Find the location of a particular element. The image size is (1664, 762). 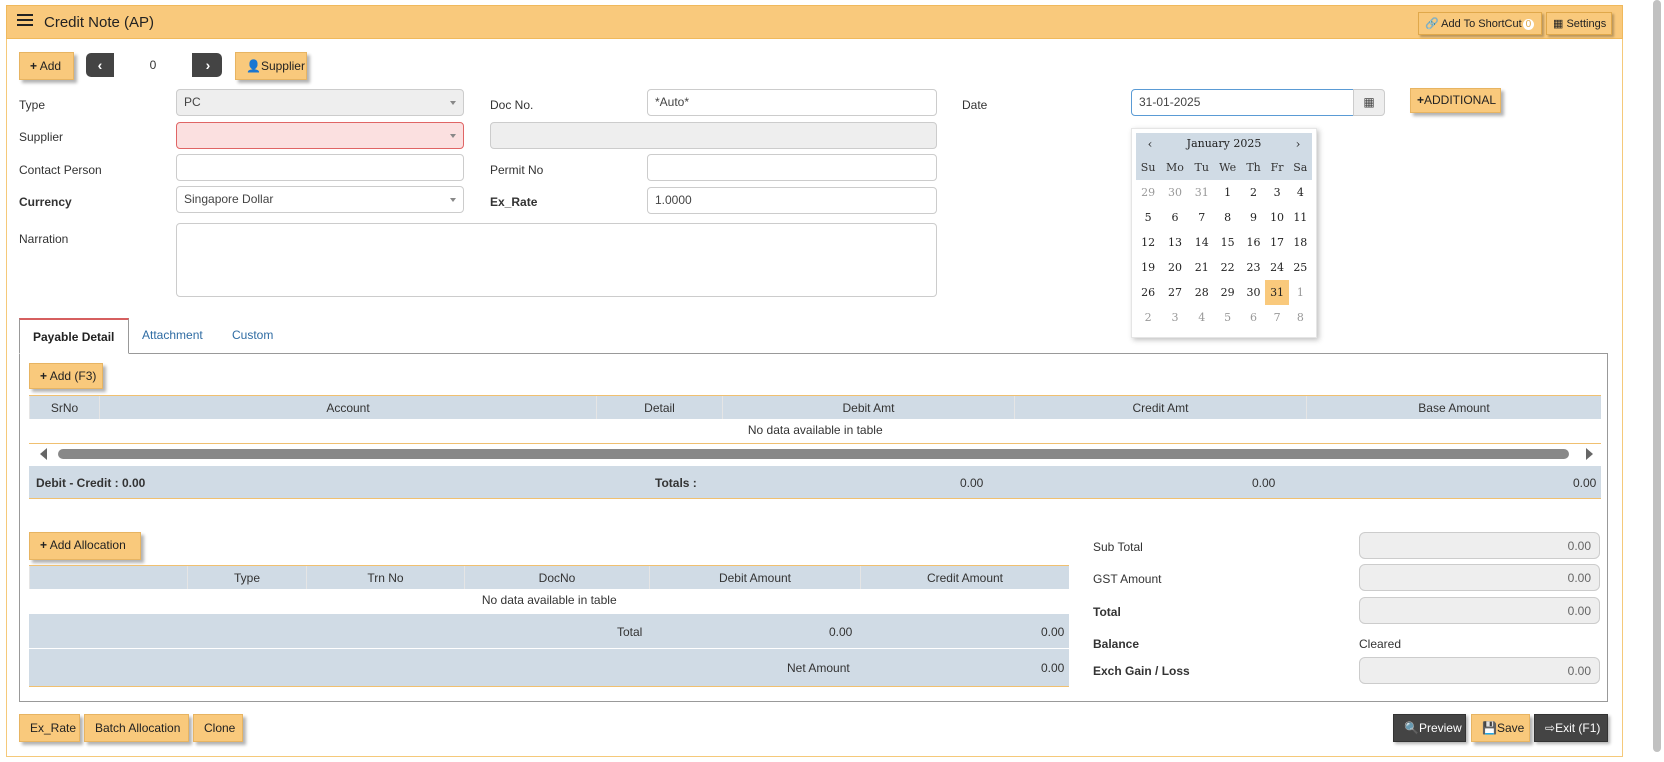

vertical-scrollbar is located at coordinates (1657, 381).